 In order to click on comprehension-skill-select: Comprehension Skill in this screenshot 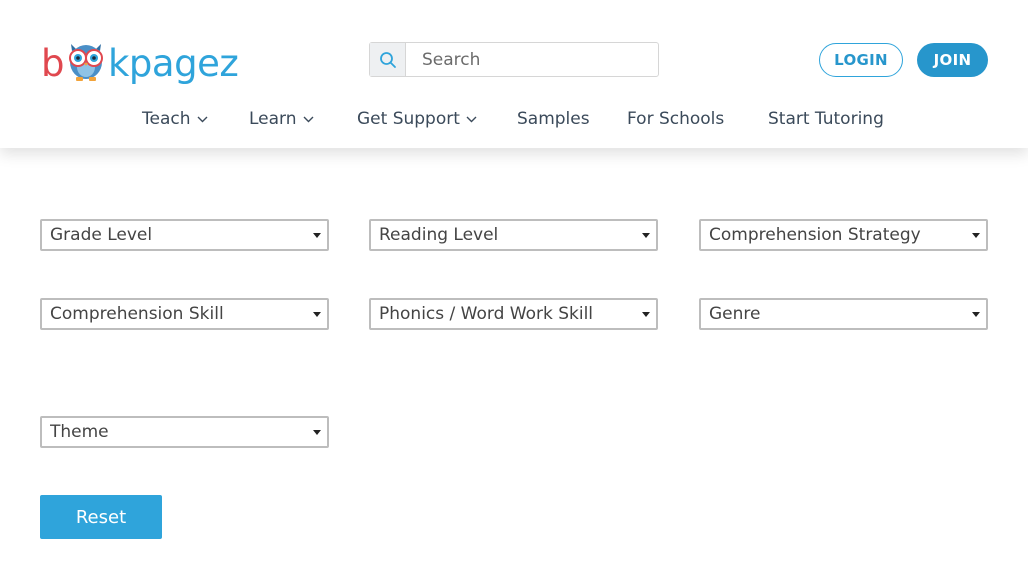, I will do `click(184, 314)`.